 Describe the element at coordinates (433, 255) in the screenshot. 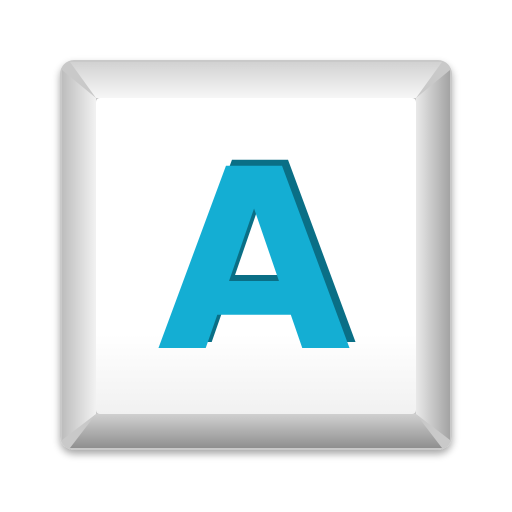

I see `key-bevel-right` at that location.